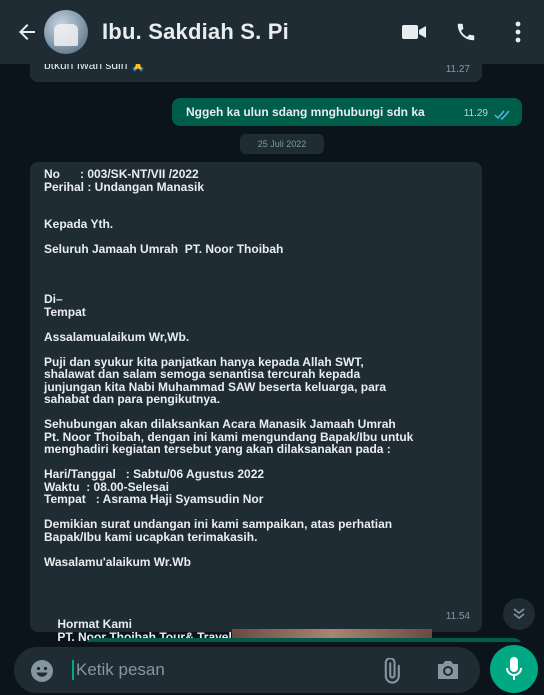 This screenshot has height=695, width=544. Describe the element at coordinates (457, 616) in the screenshot. I see `message-time: 11.54` at that location.